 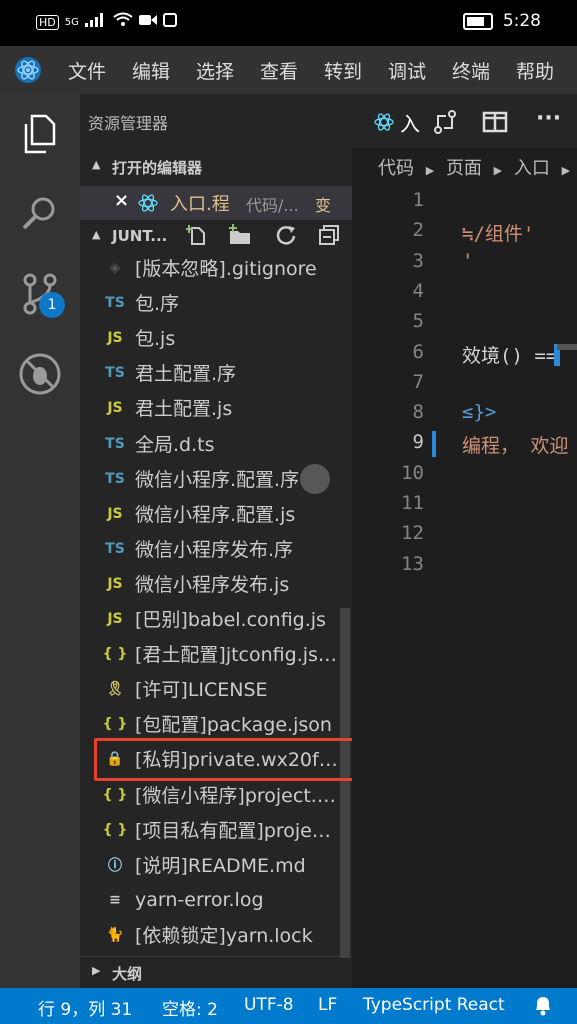 What do you see at coordinates (210, 899) in the screenshot?
I see `file-row: ≡ yarn-error.log` at bounding box center [210, 899].